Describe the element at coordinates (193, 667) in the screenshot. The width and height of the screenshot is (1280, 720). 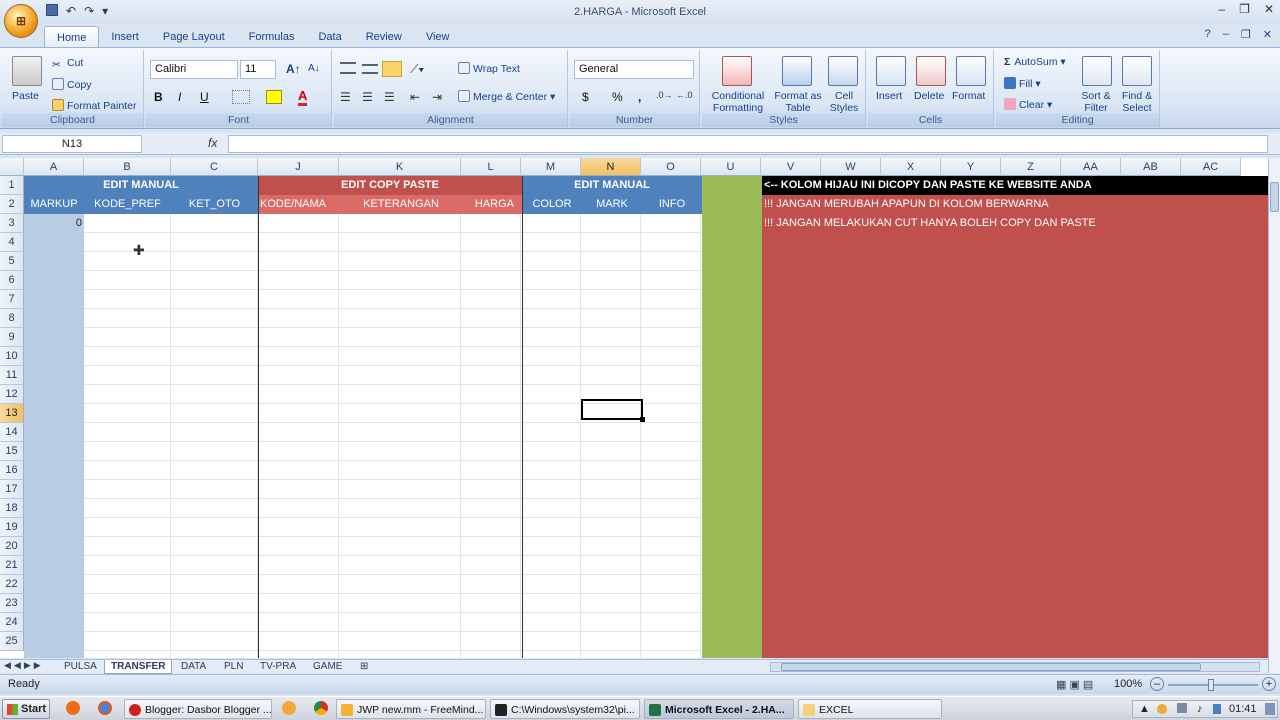
I see `sheet-tab-data: DATA` at that location.